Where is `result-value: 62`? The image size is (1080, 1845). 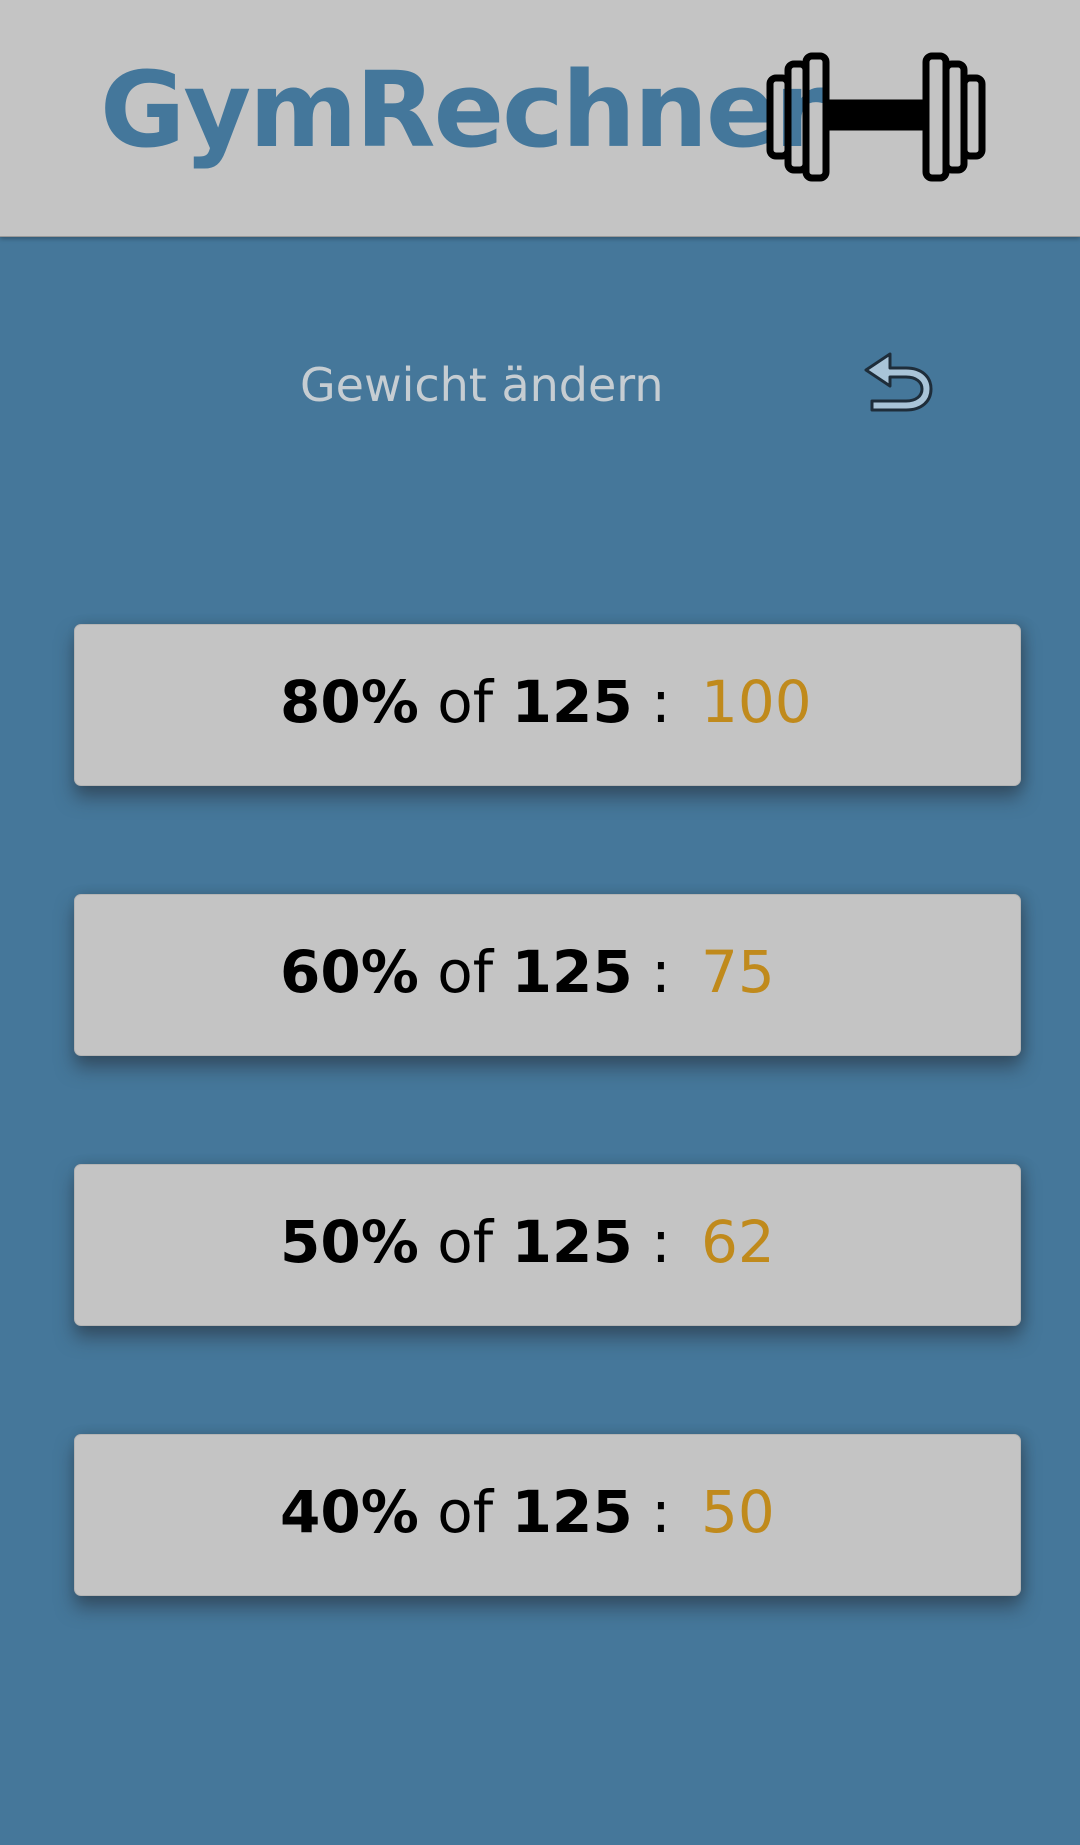 result-value: 62 is located at coordinates (738, 1242).